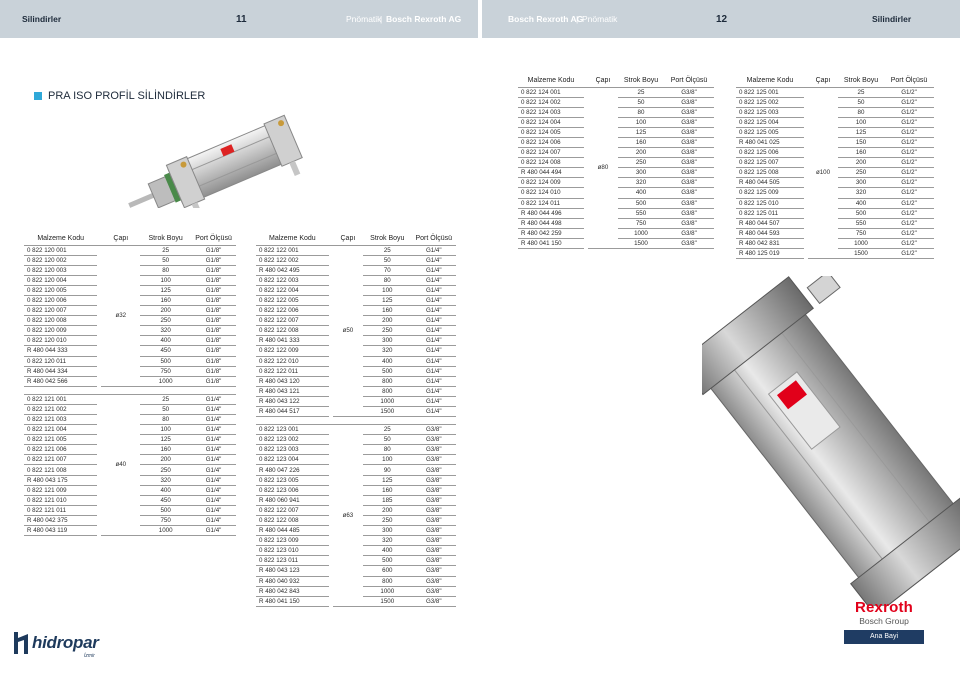 The width and height of the screenshot is (960, 679). I want to click on material-code-cell: R 480 044 485, so click(292, 531).